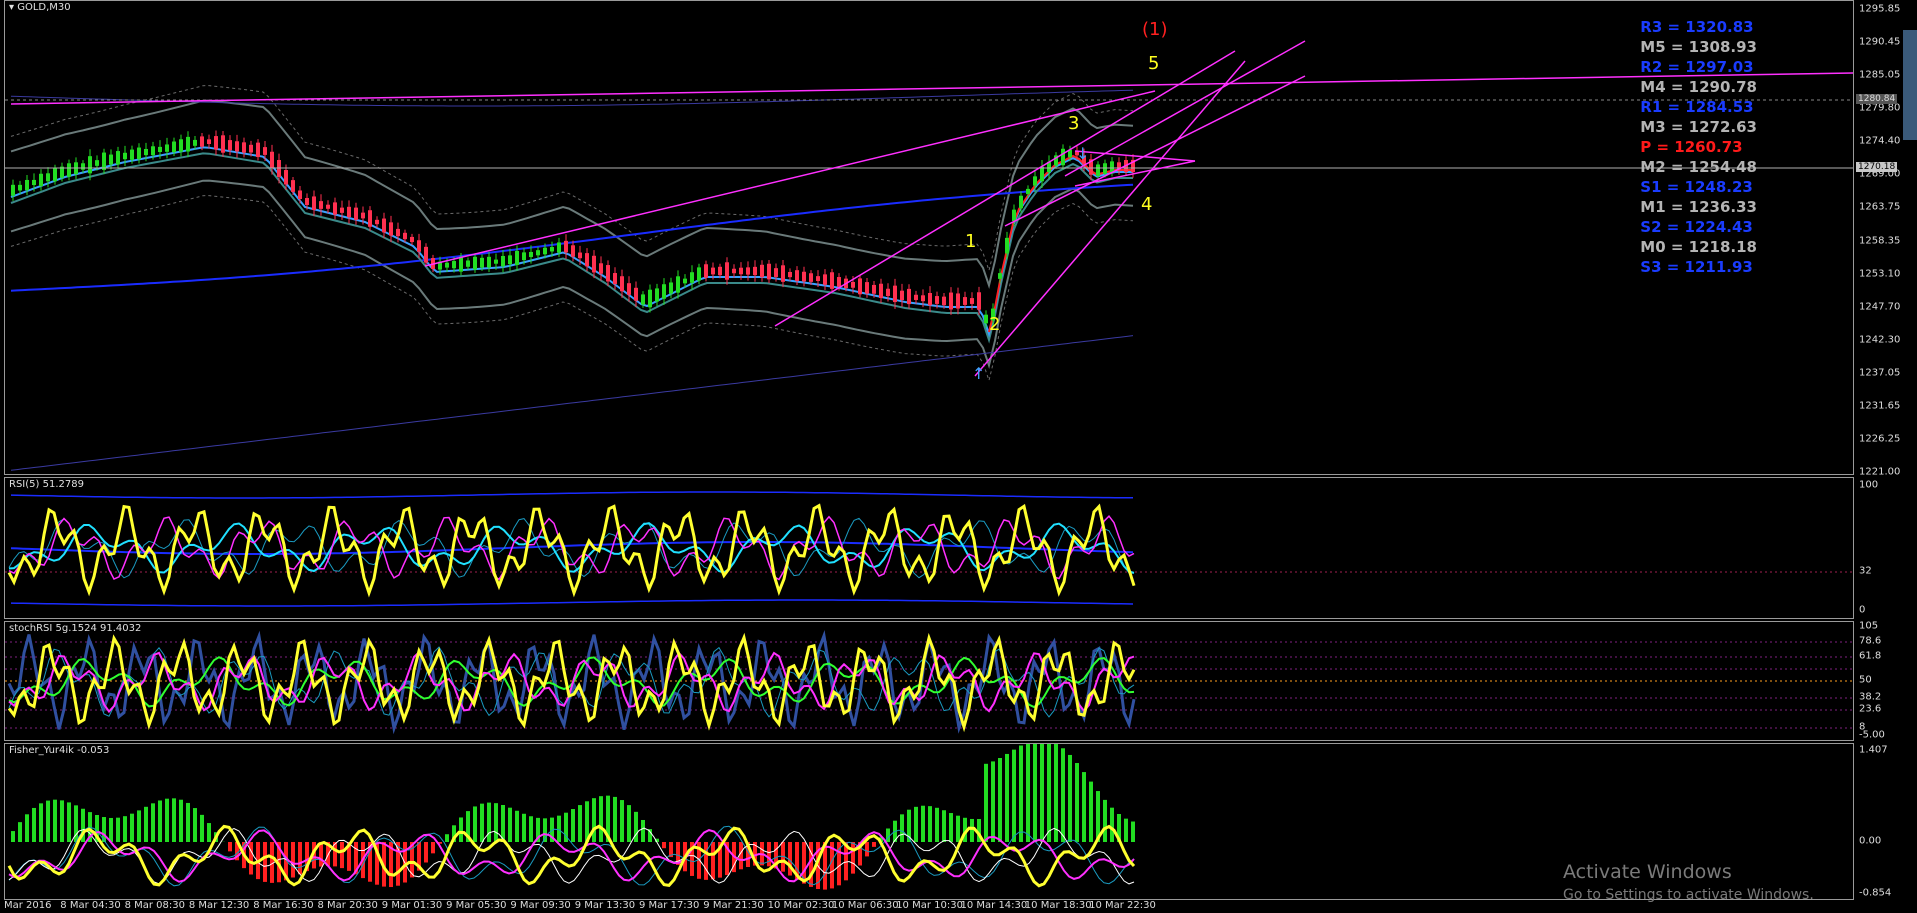 This screenshot has width=1917, height=913. I want to click on pivot-level-label: R3 = 1320.83, so click(1697, 27).